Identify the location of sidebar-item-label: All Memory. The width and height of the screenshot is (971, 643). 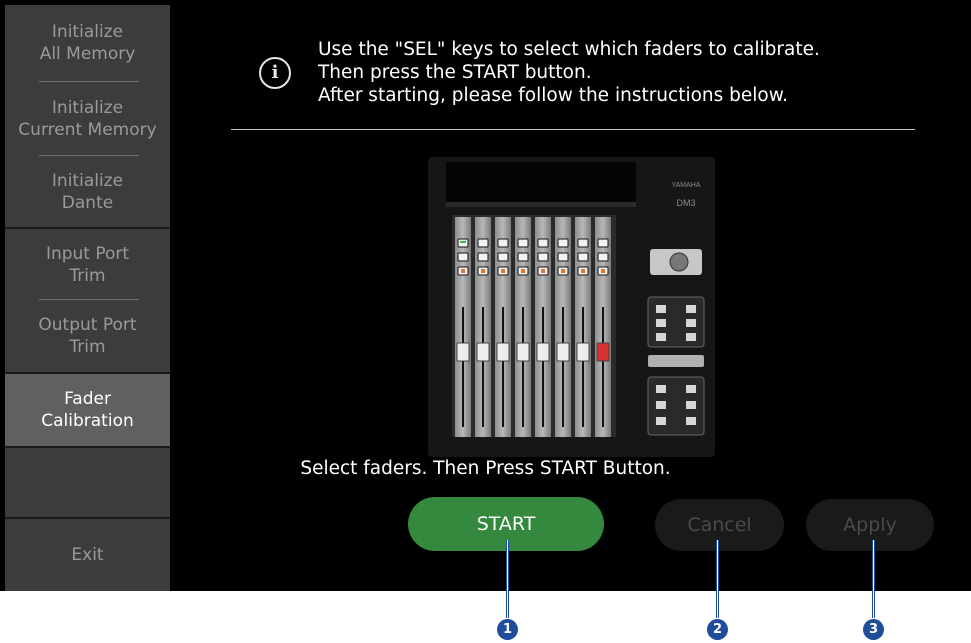
(87, 53).